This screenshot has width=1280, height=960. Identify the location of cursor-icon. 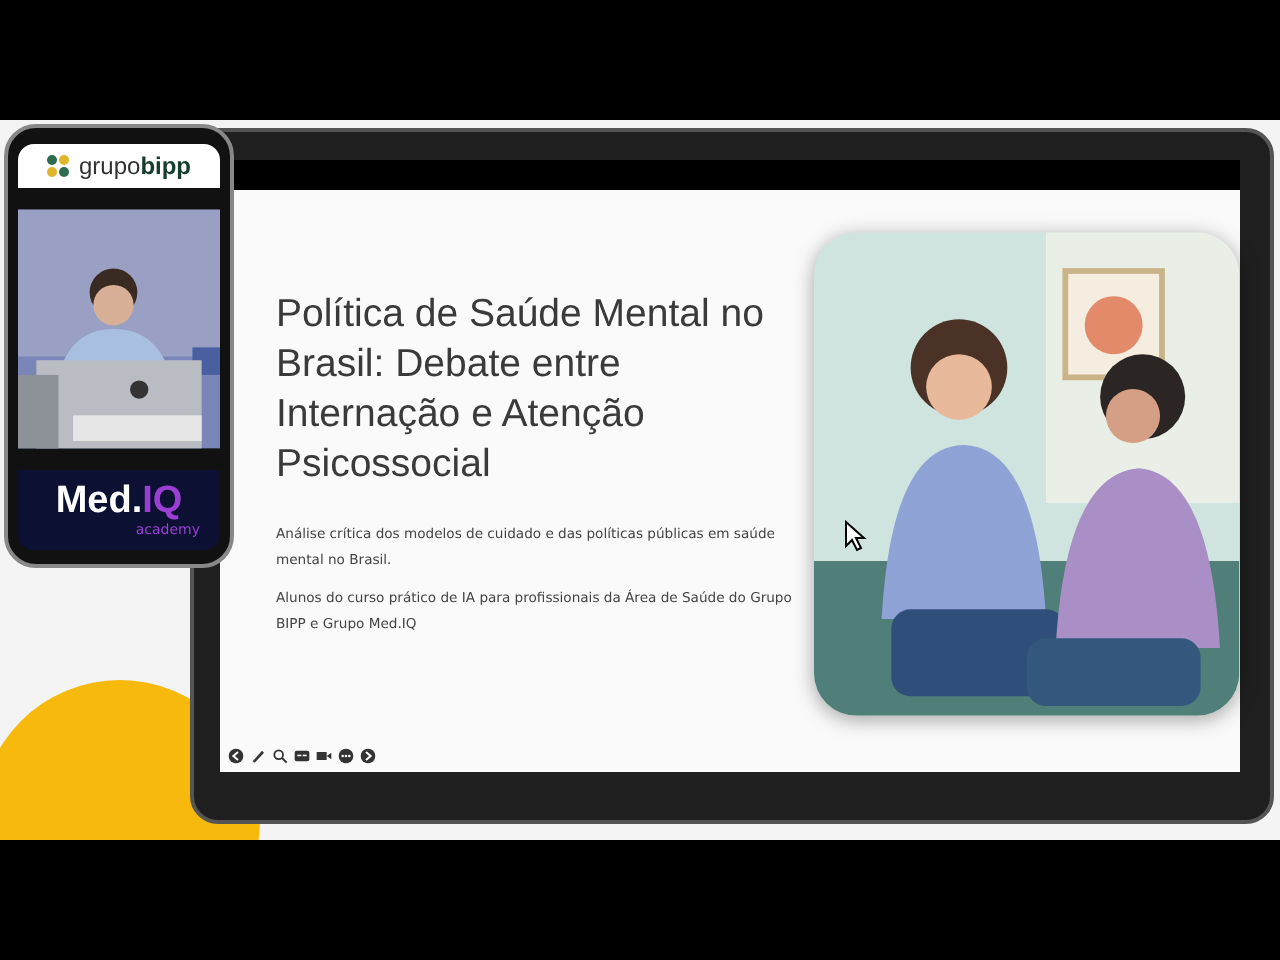
(856, 536).